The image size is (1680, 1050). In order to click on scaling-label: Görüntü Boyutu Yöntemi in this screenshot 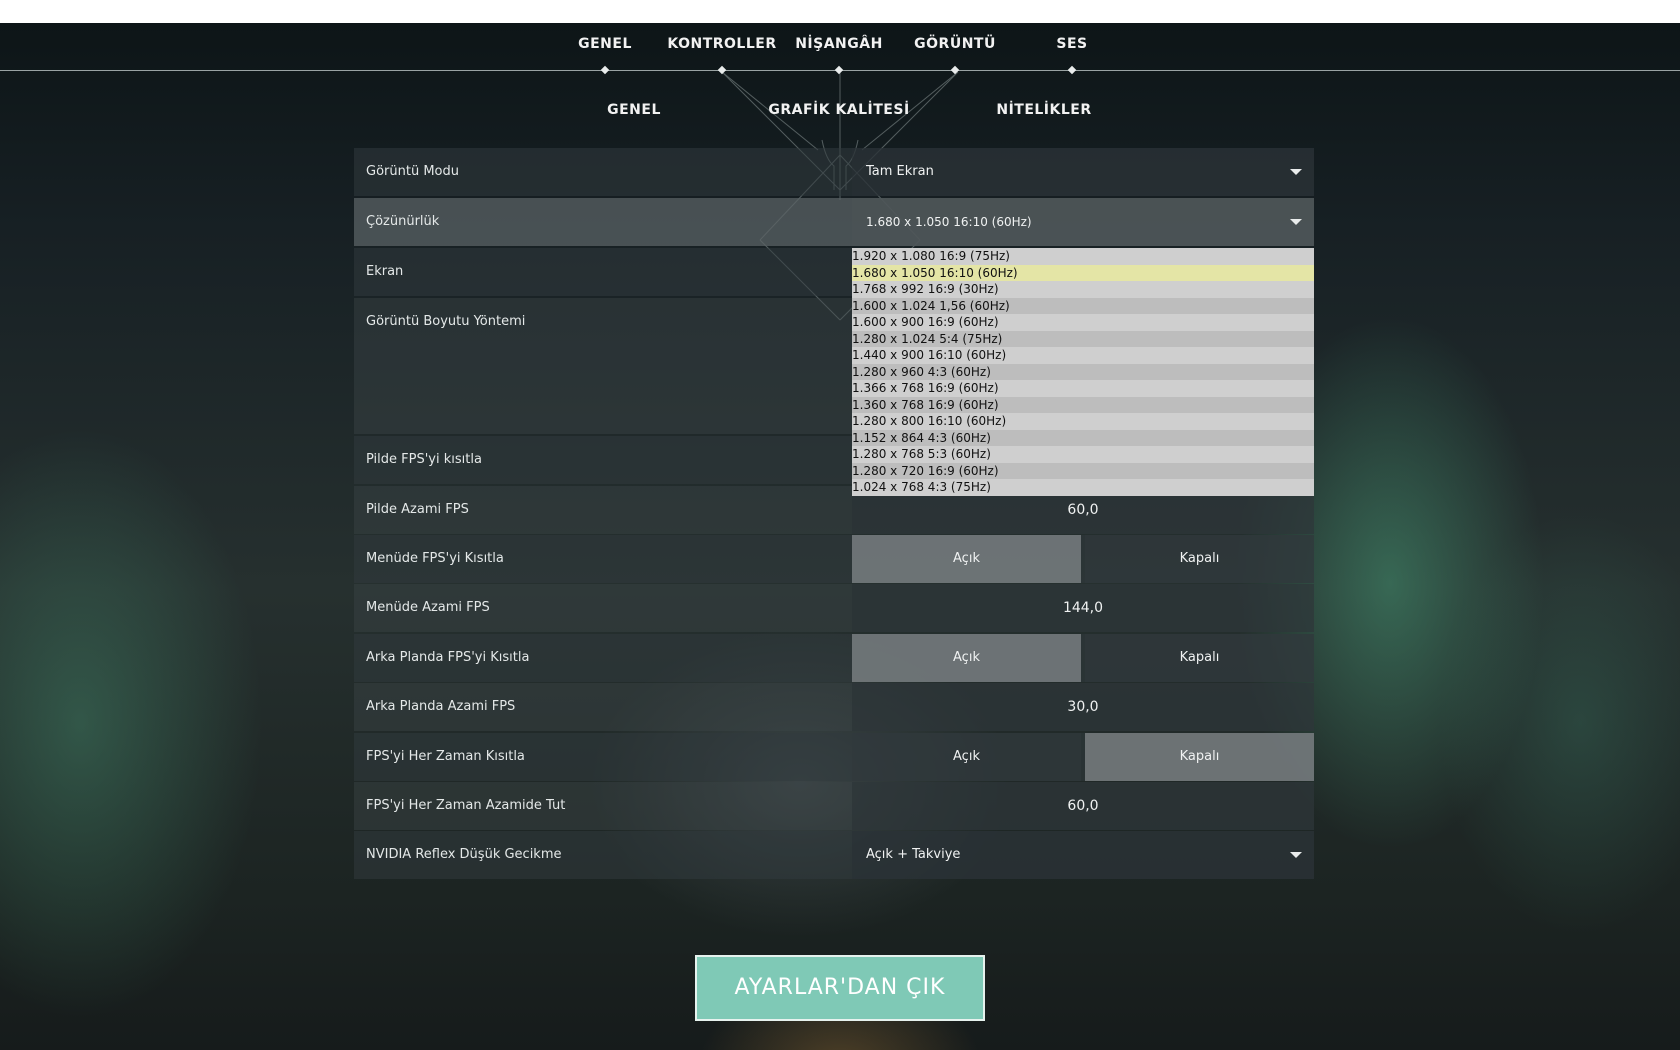, I will do `click(446, 321)`.